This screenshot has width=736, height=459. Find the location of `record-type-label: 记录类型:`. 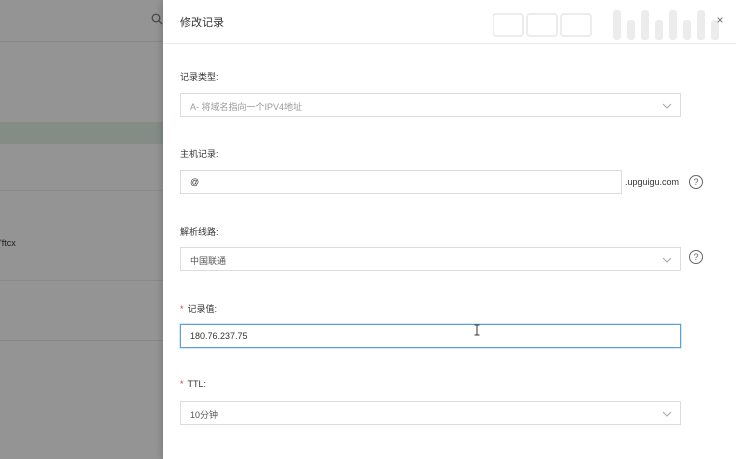

record-type-label: 记录类型: is located at coordinates (199, 77).